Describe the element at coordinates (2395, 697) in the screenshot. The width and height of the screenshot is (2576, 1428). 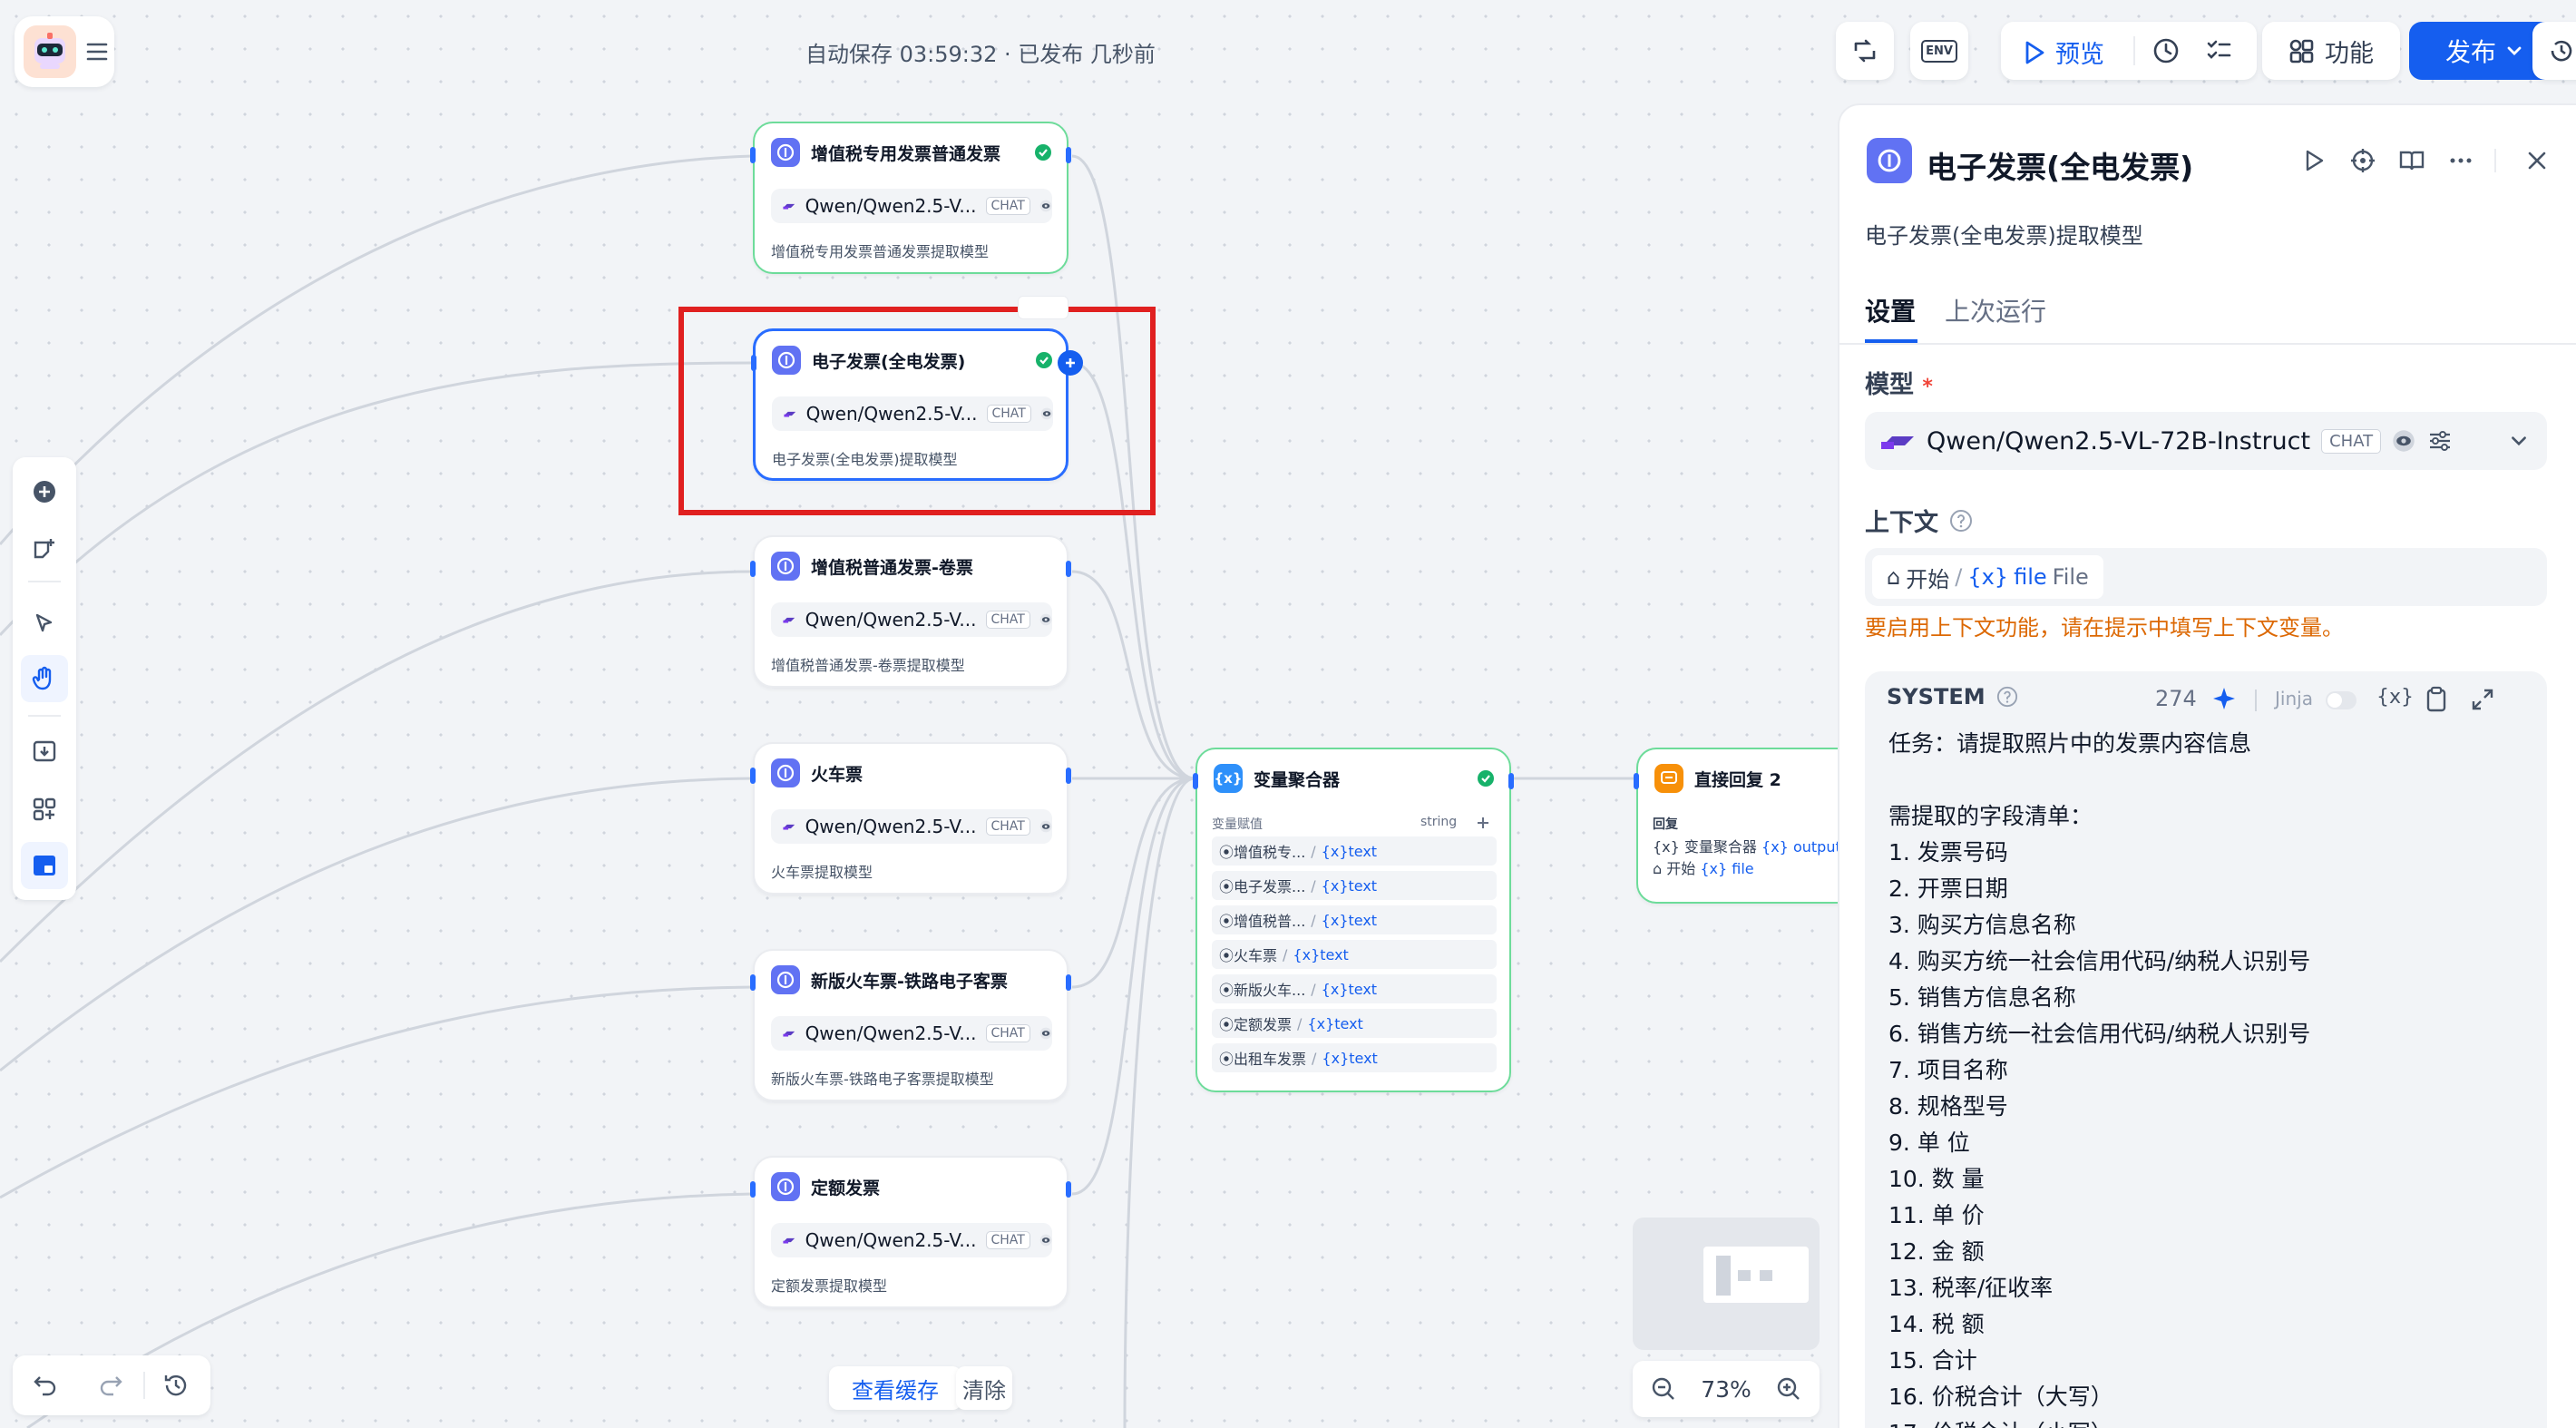
I see `insert-variable-icon: {x}` at that location.